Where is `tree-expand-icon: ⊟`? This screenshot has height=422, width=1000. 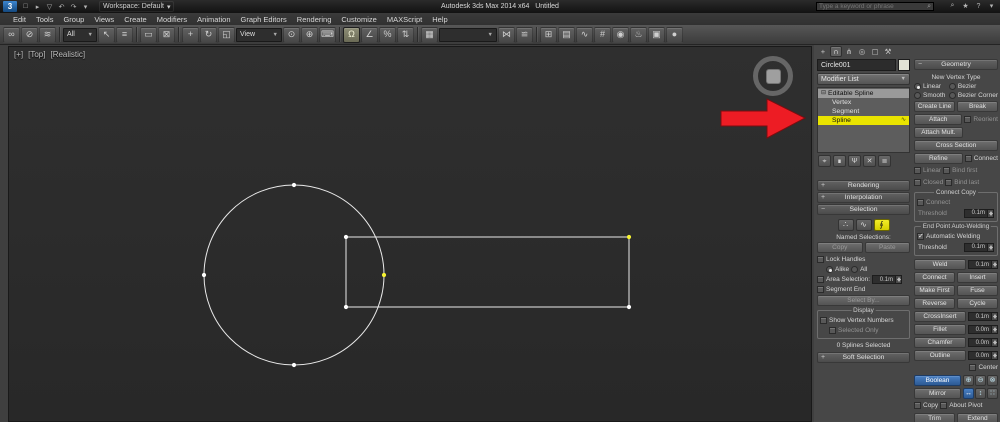 tree-expand-icon: ⊟ is located at coordinates (823, 93).